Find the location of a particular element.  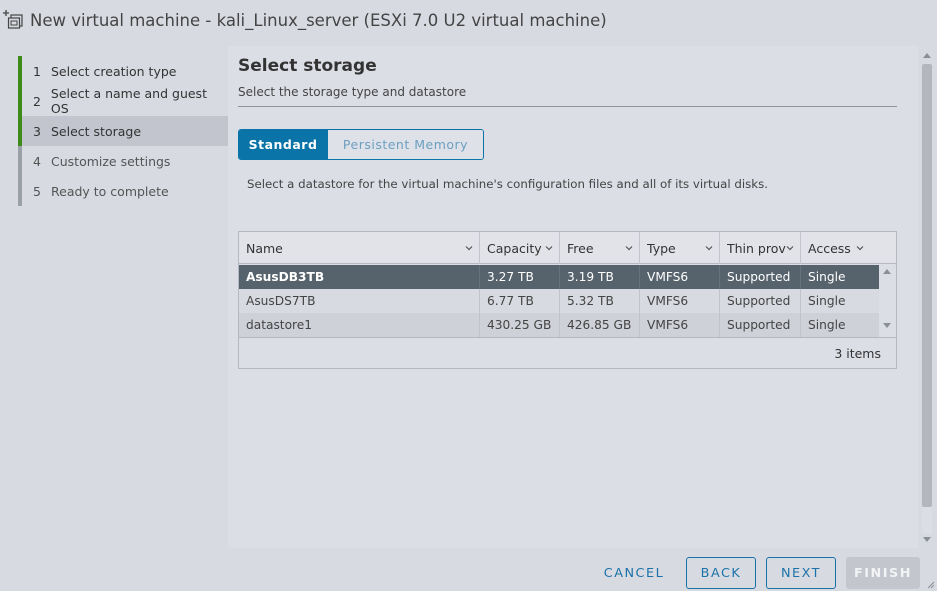

page-subtitle: Select the storage type and datastore is located at coordinates (352, 92).